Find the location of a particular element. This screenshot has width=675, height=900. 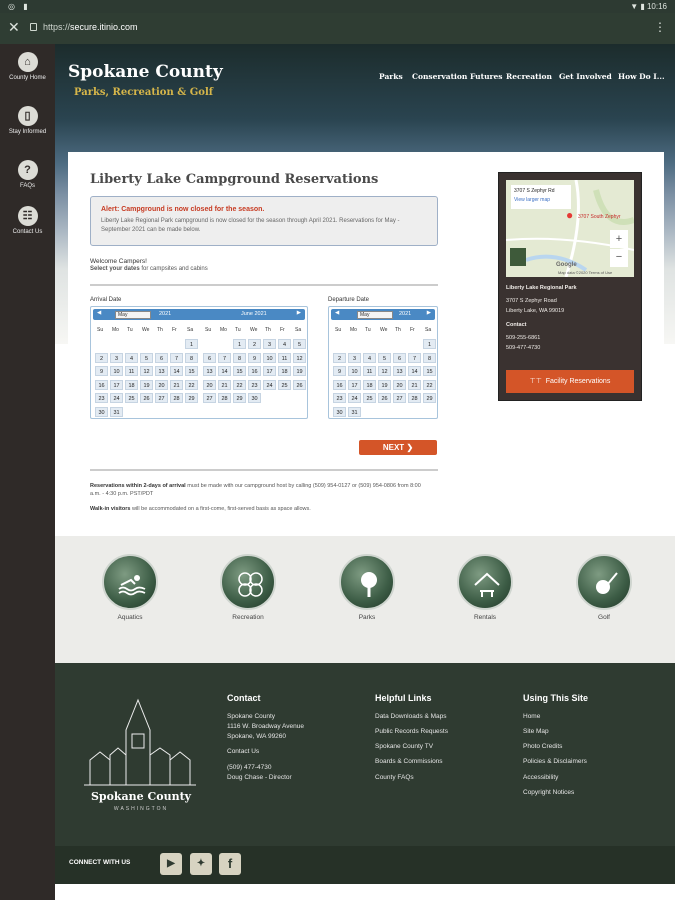

calendar-day: 10 is located at coordinates (354, 371).